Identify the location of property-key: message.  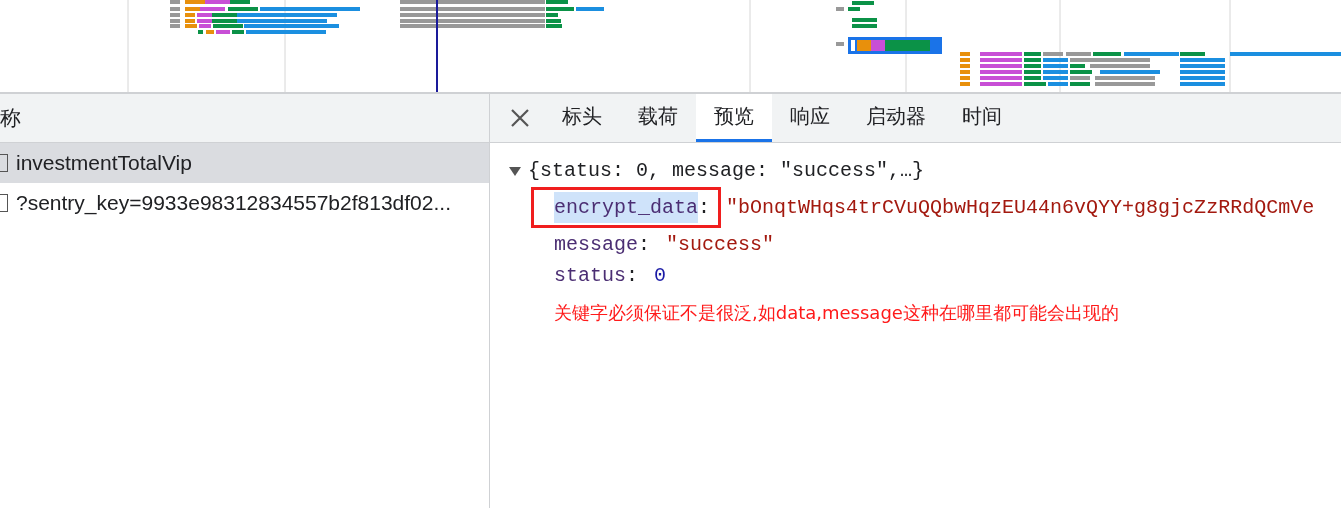
(596, 244).